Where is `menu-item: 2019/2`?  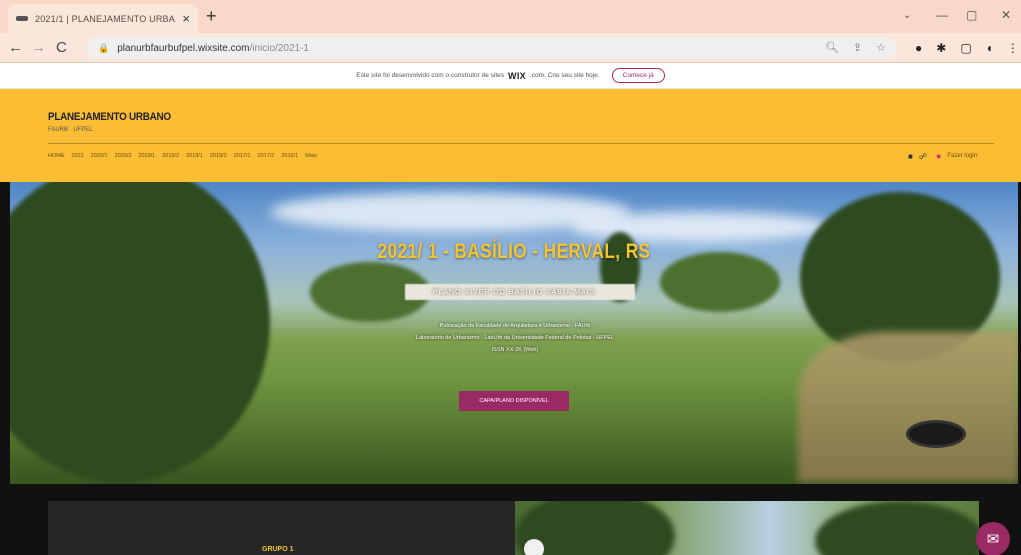
menu-item: 2019/2 is located at coordinates (170, 156).